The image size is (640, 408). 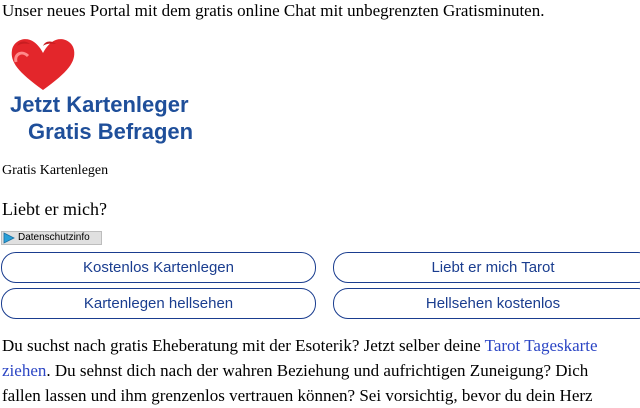 I want to click on kostenlos-kartenlegen-button: Kostenlos Kartenlegen, so click(x=158, y=267).